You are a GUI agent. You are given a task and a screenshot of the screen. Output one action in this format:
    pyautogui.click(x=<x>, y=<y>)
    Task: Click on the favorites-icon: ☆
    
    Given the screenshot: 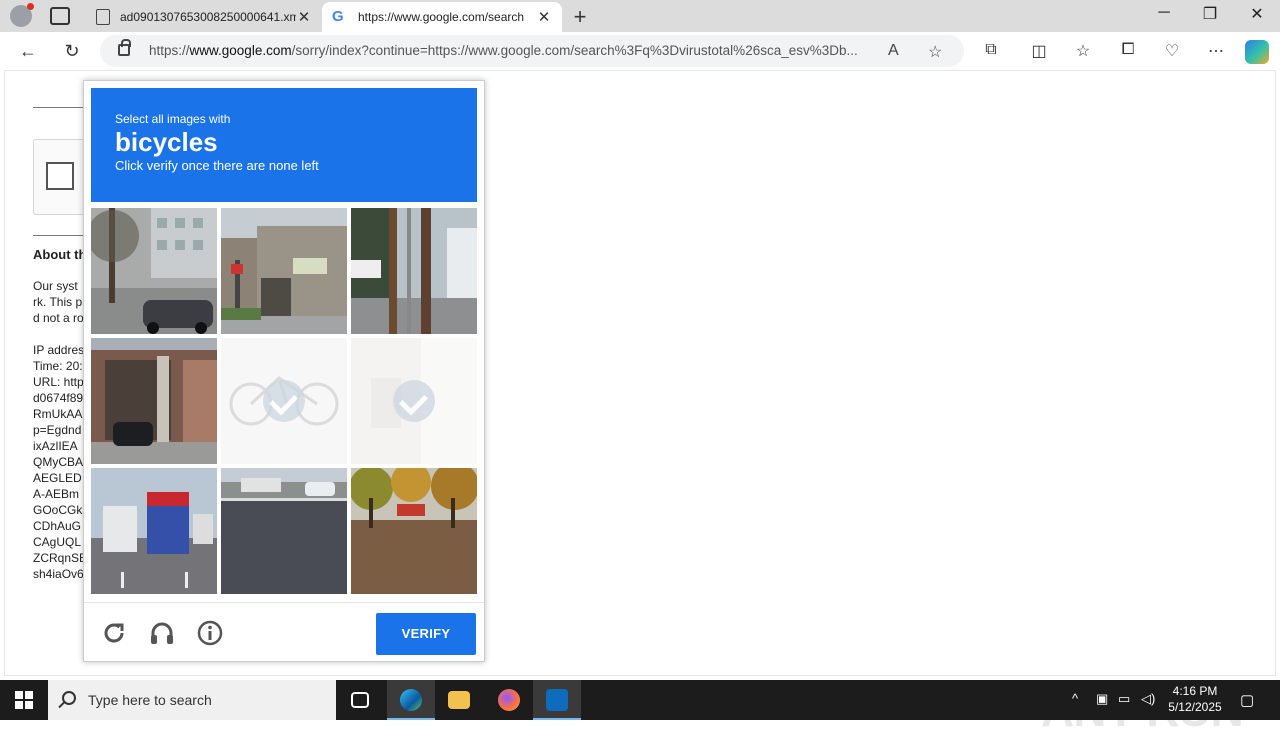 What is the action you would take?
    pyautogui.click(x=1083, y=51)
    